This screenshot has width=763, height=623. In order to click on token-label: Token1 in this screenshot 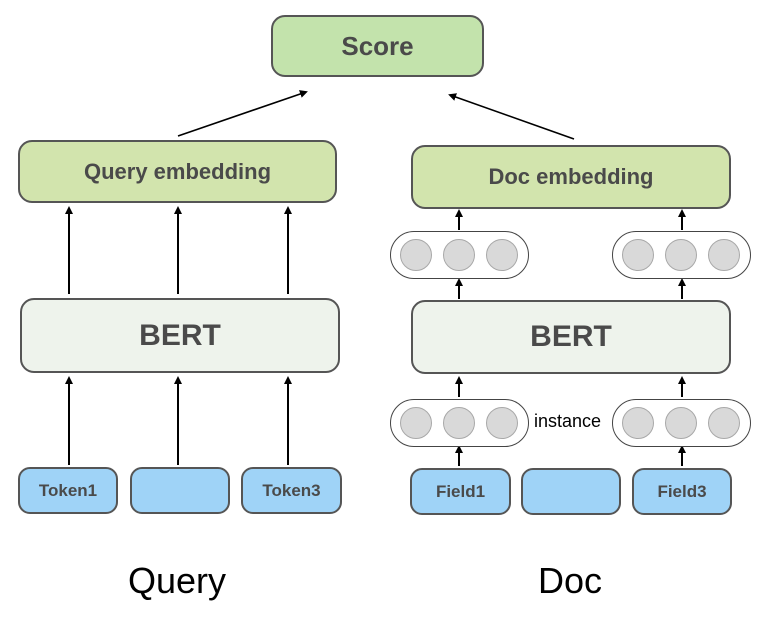, I will do `click(68, 490)`.